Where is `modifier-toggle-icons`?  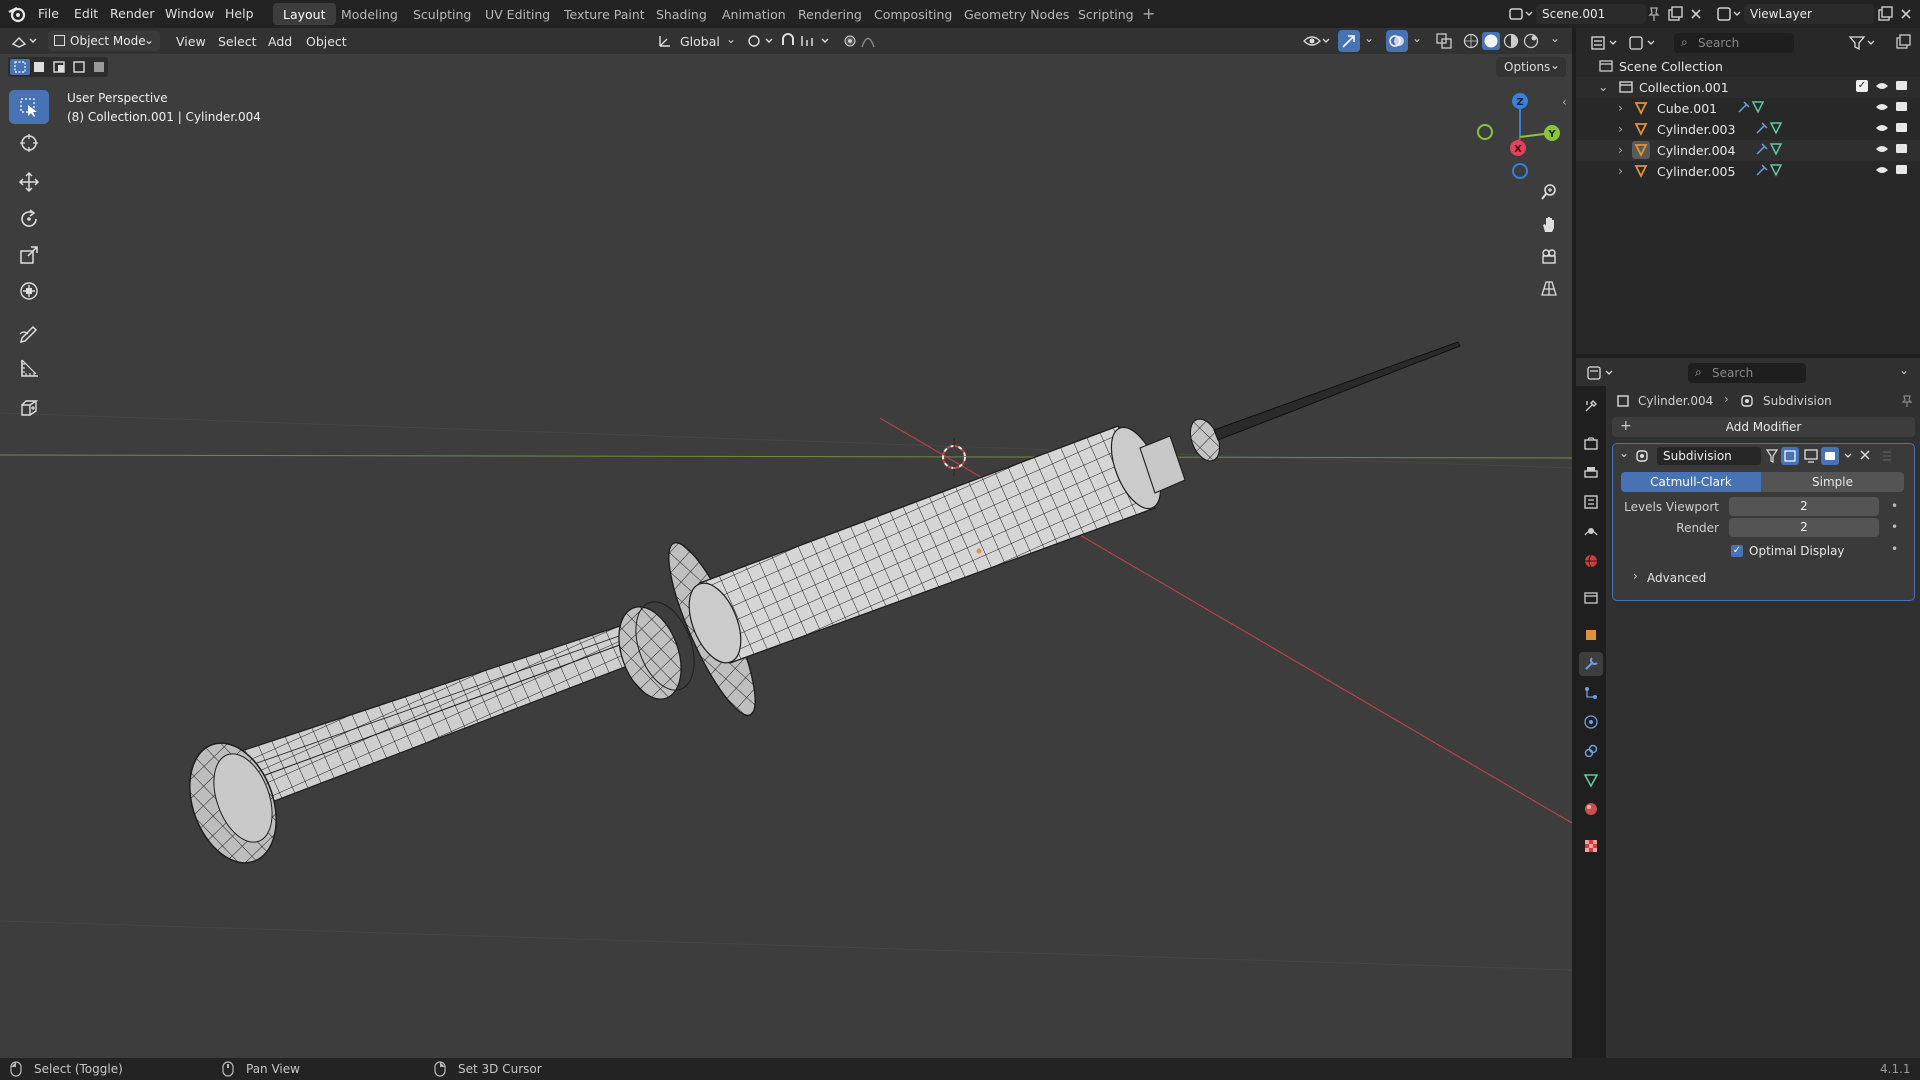 modifier-toggle-icons is located at coordinates (1830, 456).